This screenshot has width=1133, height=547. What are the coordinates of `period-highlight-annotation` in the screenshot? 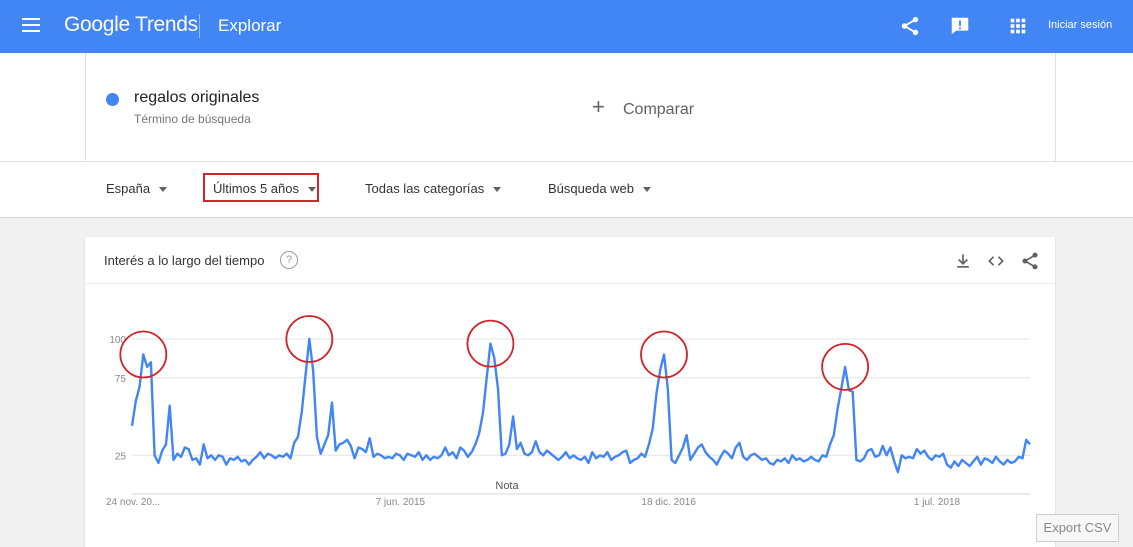 It's located at (261, 187).